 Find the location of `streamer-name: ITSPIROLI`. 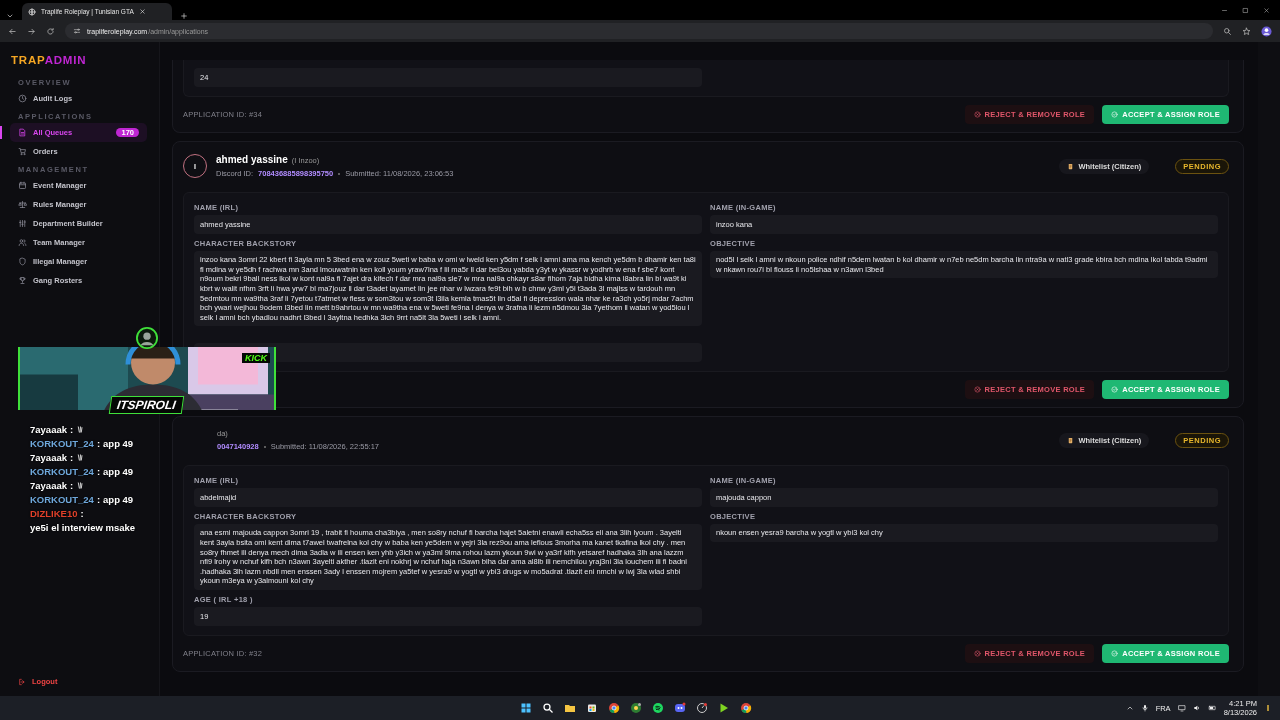

streamer-name: ITSPIROLI is located at coordinates (146, 405).